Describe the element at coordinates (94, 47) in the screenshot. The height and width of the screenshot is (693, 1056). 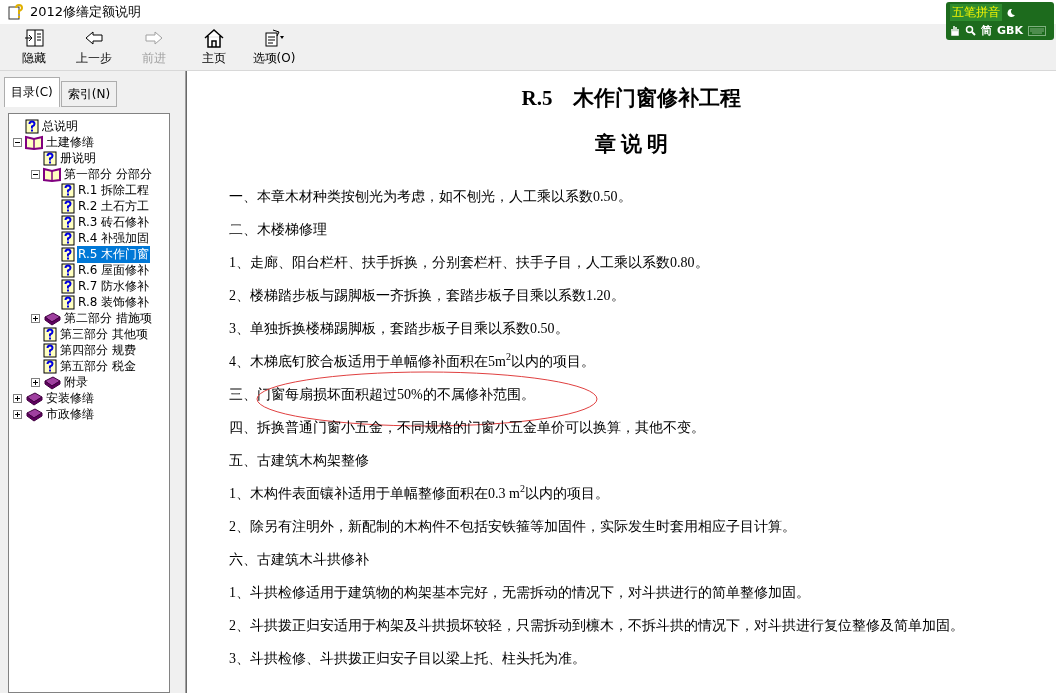
I see `toolbar-button: 上一步` at that location.